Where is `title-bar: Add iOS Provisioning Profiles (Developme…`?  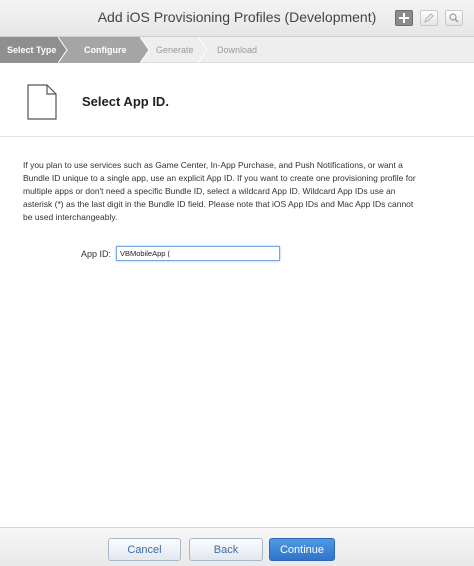 title-bar: Add iOS Provisioning Profiles (Developme… is located at coordinates (237, 18).